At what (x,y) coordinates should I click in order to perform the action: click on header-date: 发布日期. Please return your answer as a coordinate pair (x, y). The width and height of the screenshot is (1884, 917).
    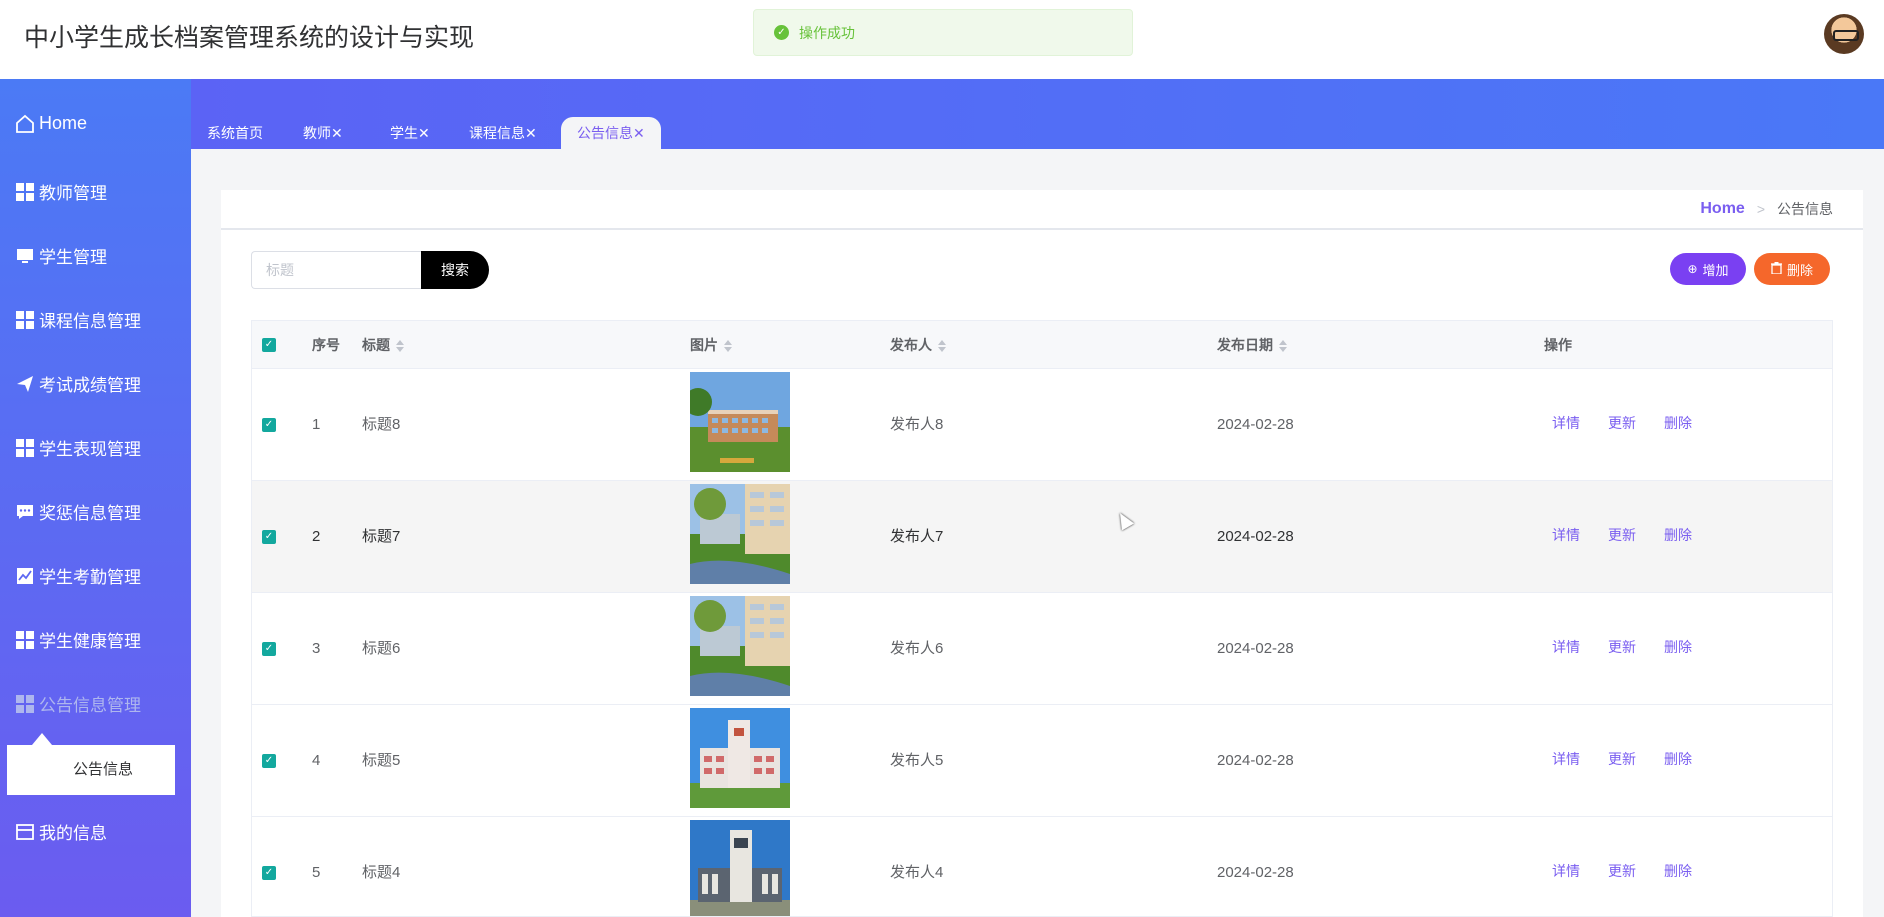
    Looking at the image, I should click on (1252, 345).